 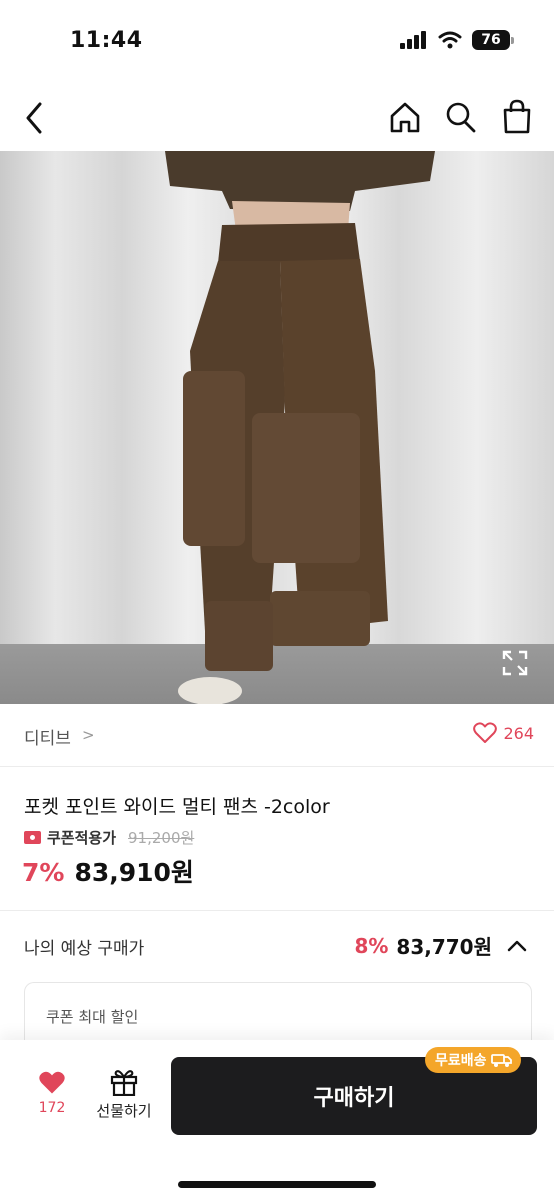 I want to click on fullscreen-button, so click(x=515, y=663).